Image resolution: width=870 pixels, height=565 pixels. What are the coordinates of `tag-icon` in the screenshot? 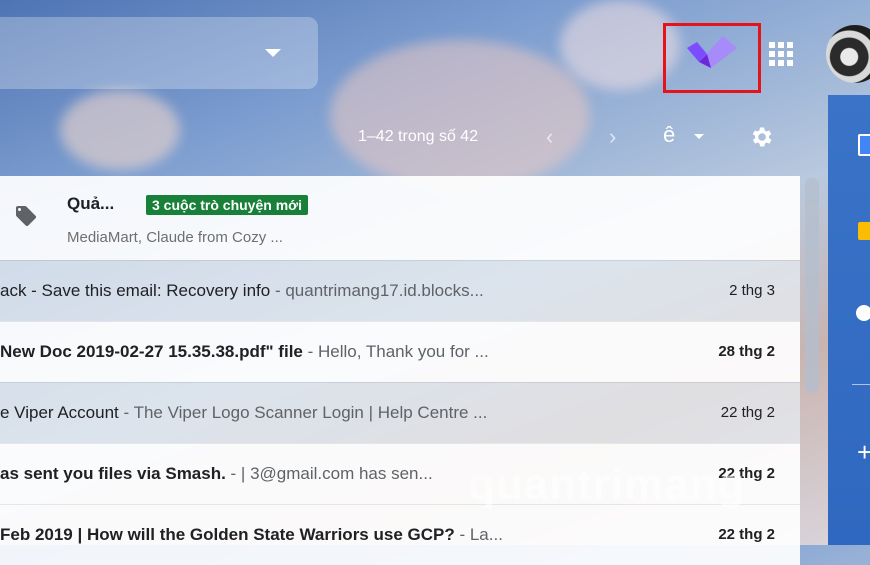 It's located at (26, 216).